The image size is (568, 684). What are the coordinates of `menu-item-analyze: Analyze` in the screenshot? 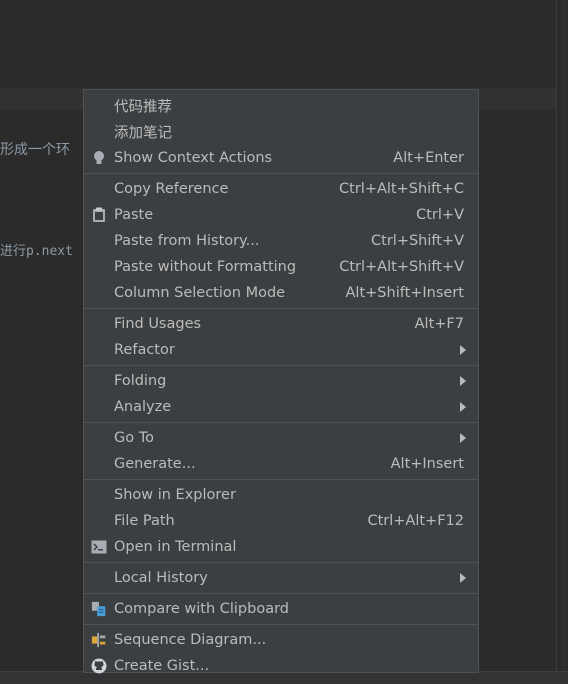 It's located at (281, 407).